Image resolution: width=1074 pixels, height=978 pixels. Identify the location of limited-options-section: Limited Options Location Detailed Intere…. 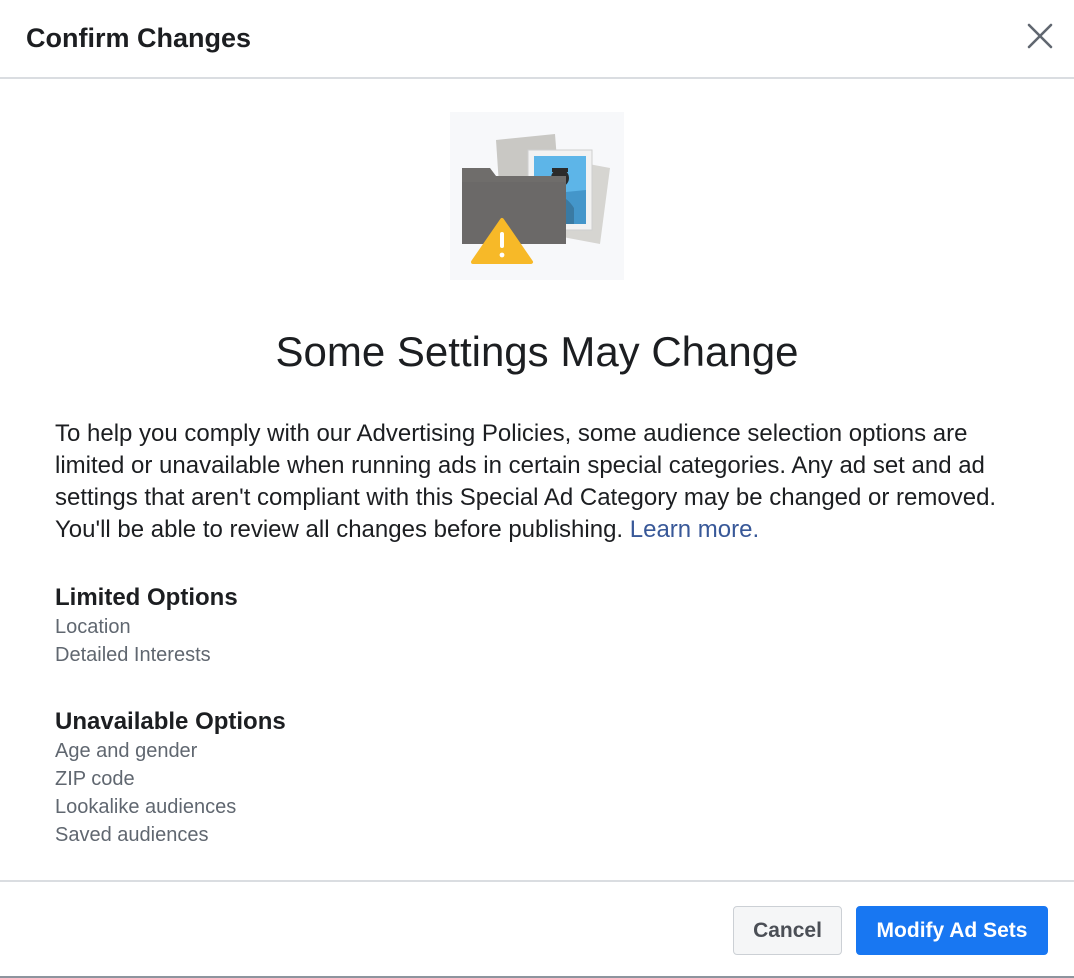
(146, 626).